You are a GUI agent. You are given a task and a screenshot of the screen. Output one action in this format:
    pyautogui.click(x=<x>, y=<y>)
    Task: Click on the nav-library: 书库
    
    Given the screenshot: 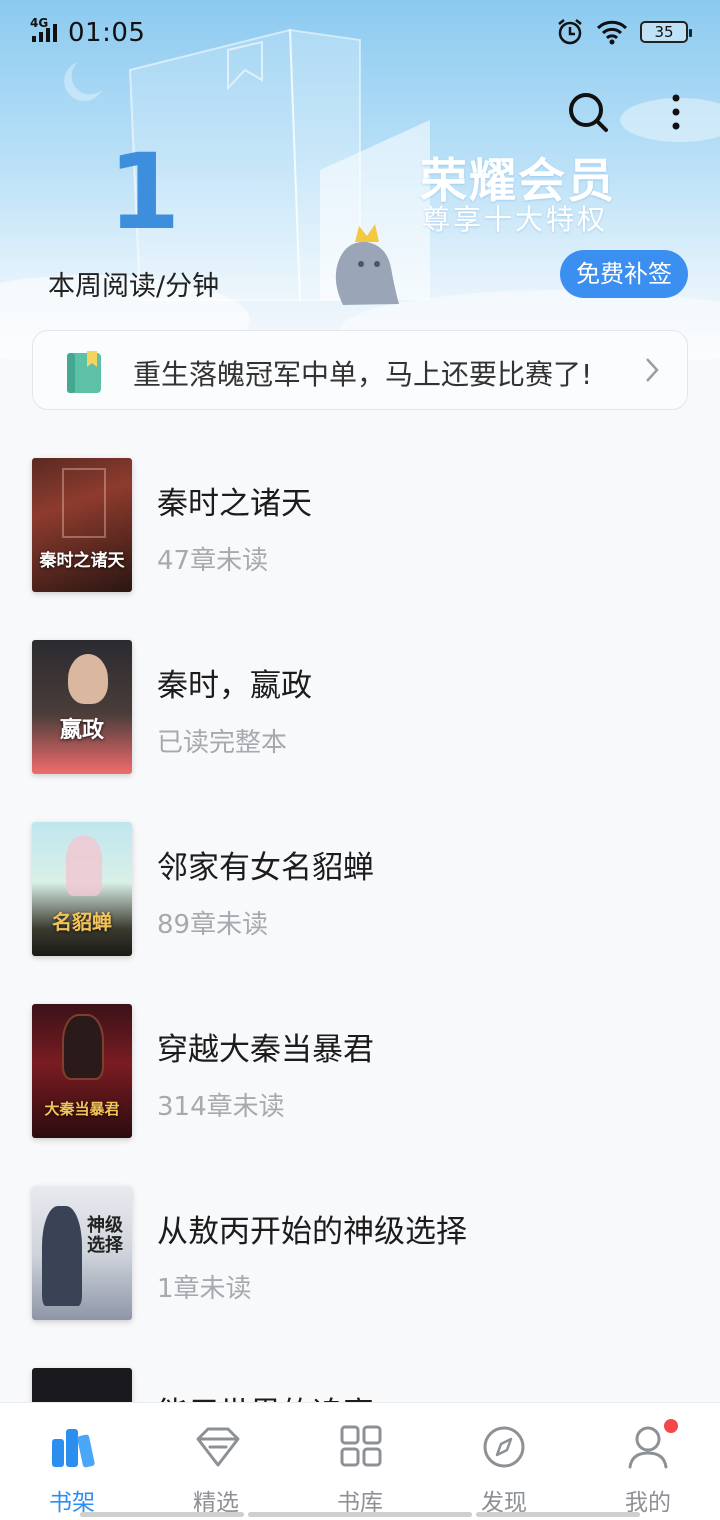 What is the action you would take?
    pyautogui.click(x=360, y=1461)
    